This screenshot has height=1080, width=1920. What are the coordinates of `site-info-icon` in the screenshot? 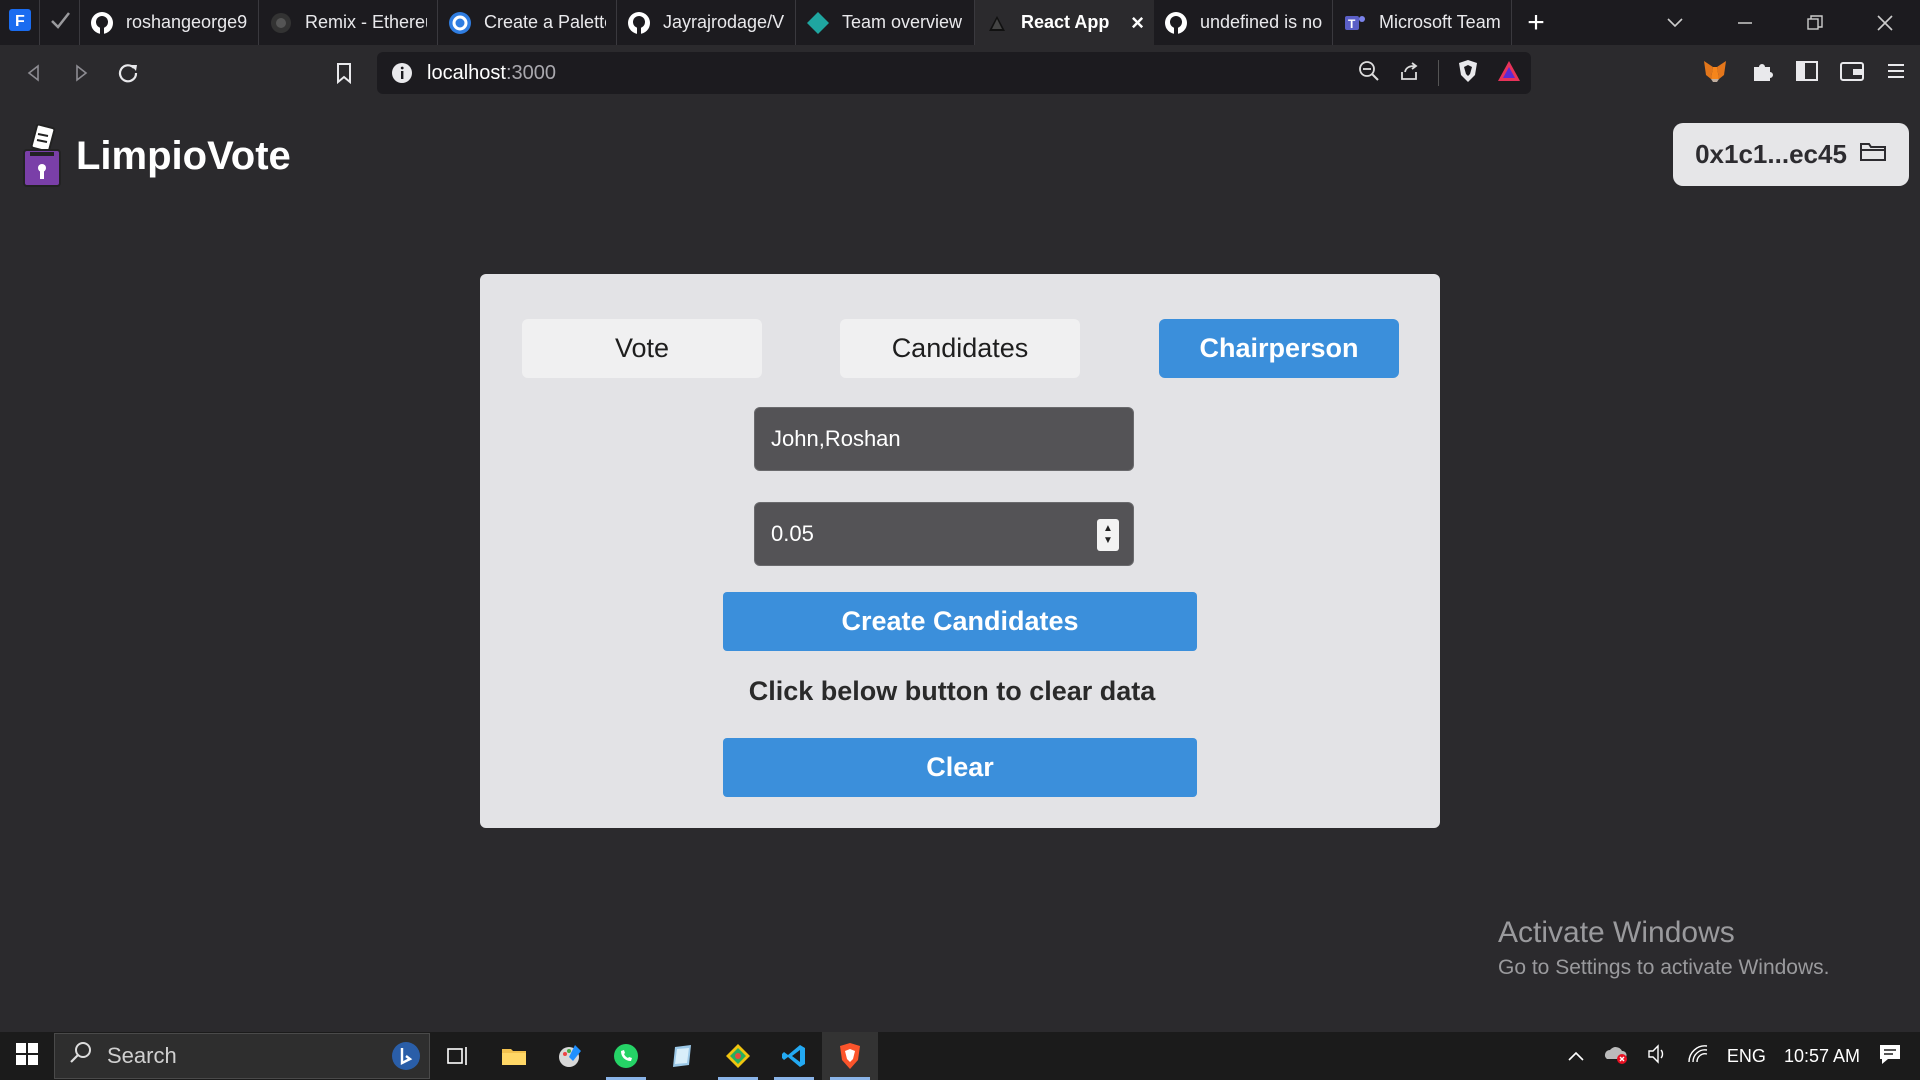 It's located at (402, 73).